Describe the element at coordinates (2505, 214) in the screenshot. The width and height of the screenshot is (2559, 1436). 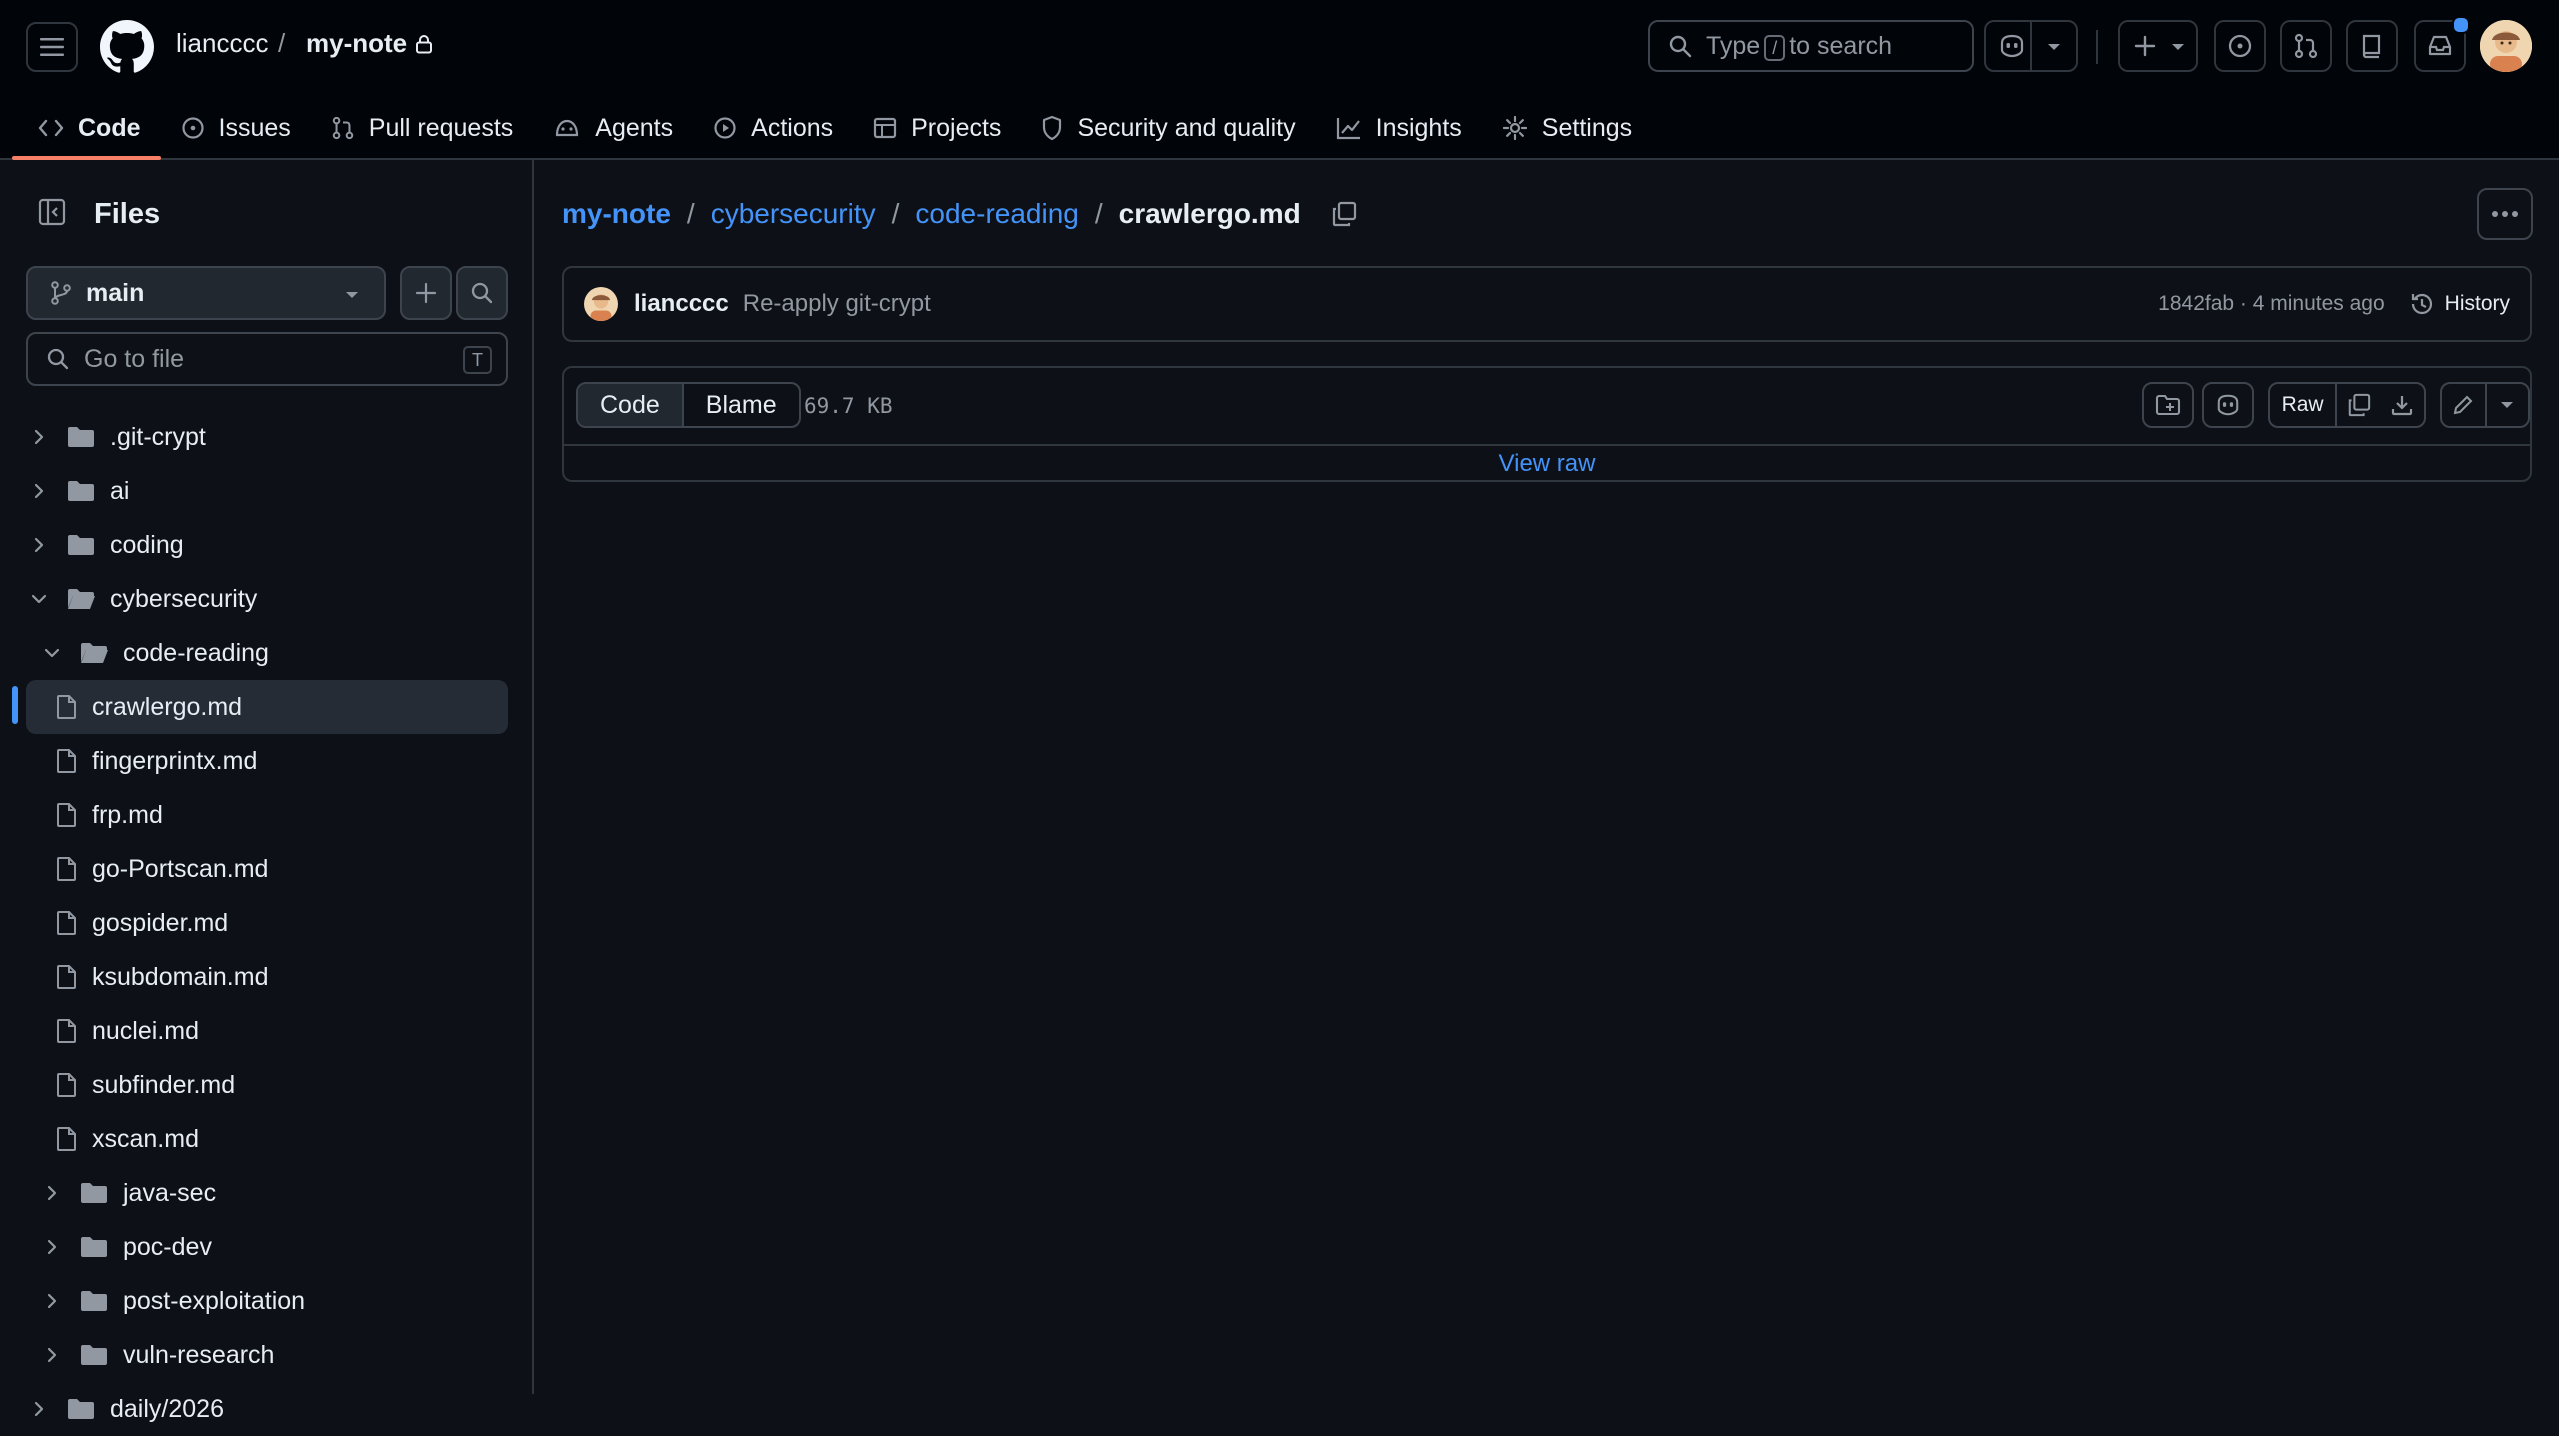
I see `more-options-button` at that location.